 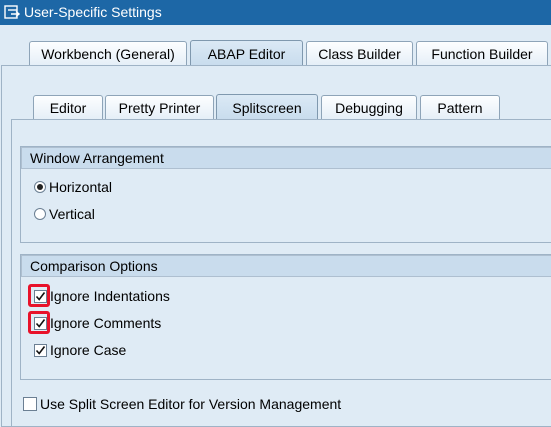 What do you see at coordinates (460, 107) in the screenshot?
I see `tab-pattern: Pattern` at bounding box center [460, 107].